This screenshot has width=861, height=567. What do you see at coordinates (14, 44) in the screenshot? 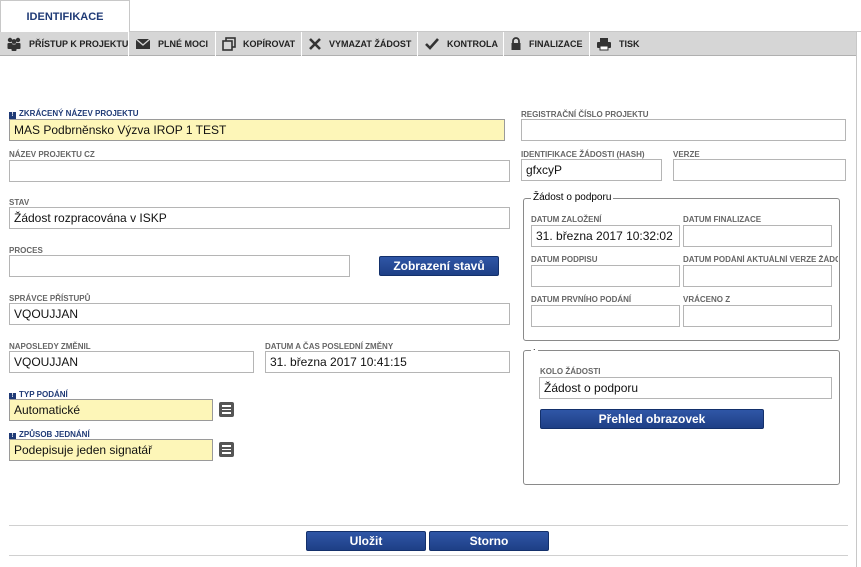
I see `people-icon` at bounding box center [14, 44].